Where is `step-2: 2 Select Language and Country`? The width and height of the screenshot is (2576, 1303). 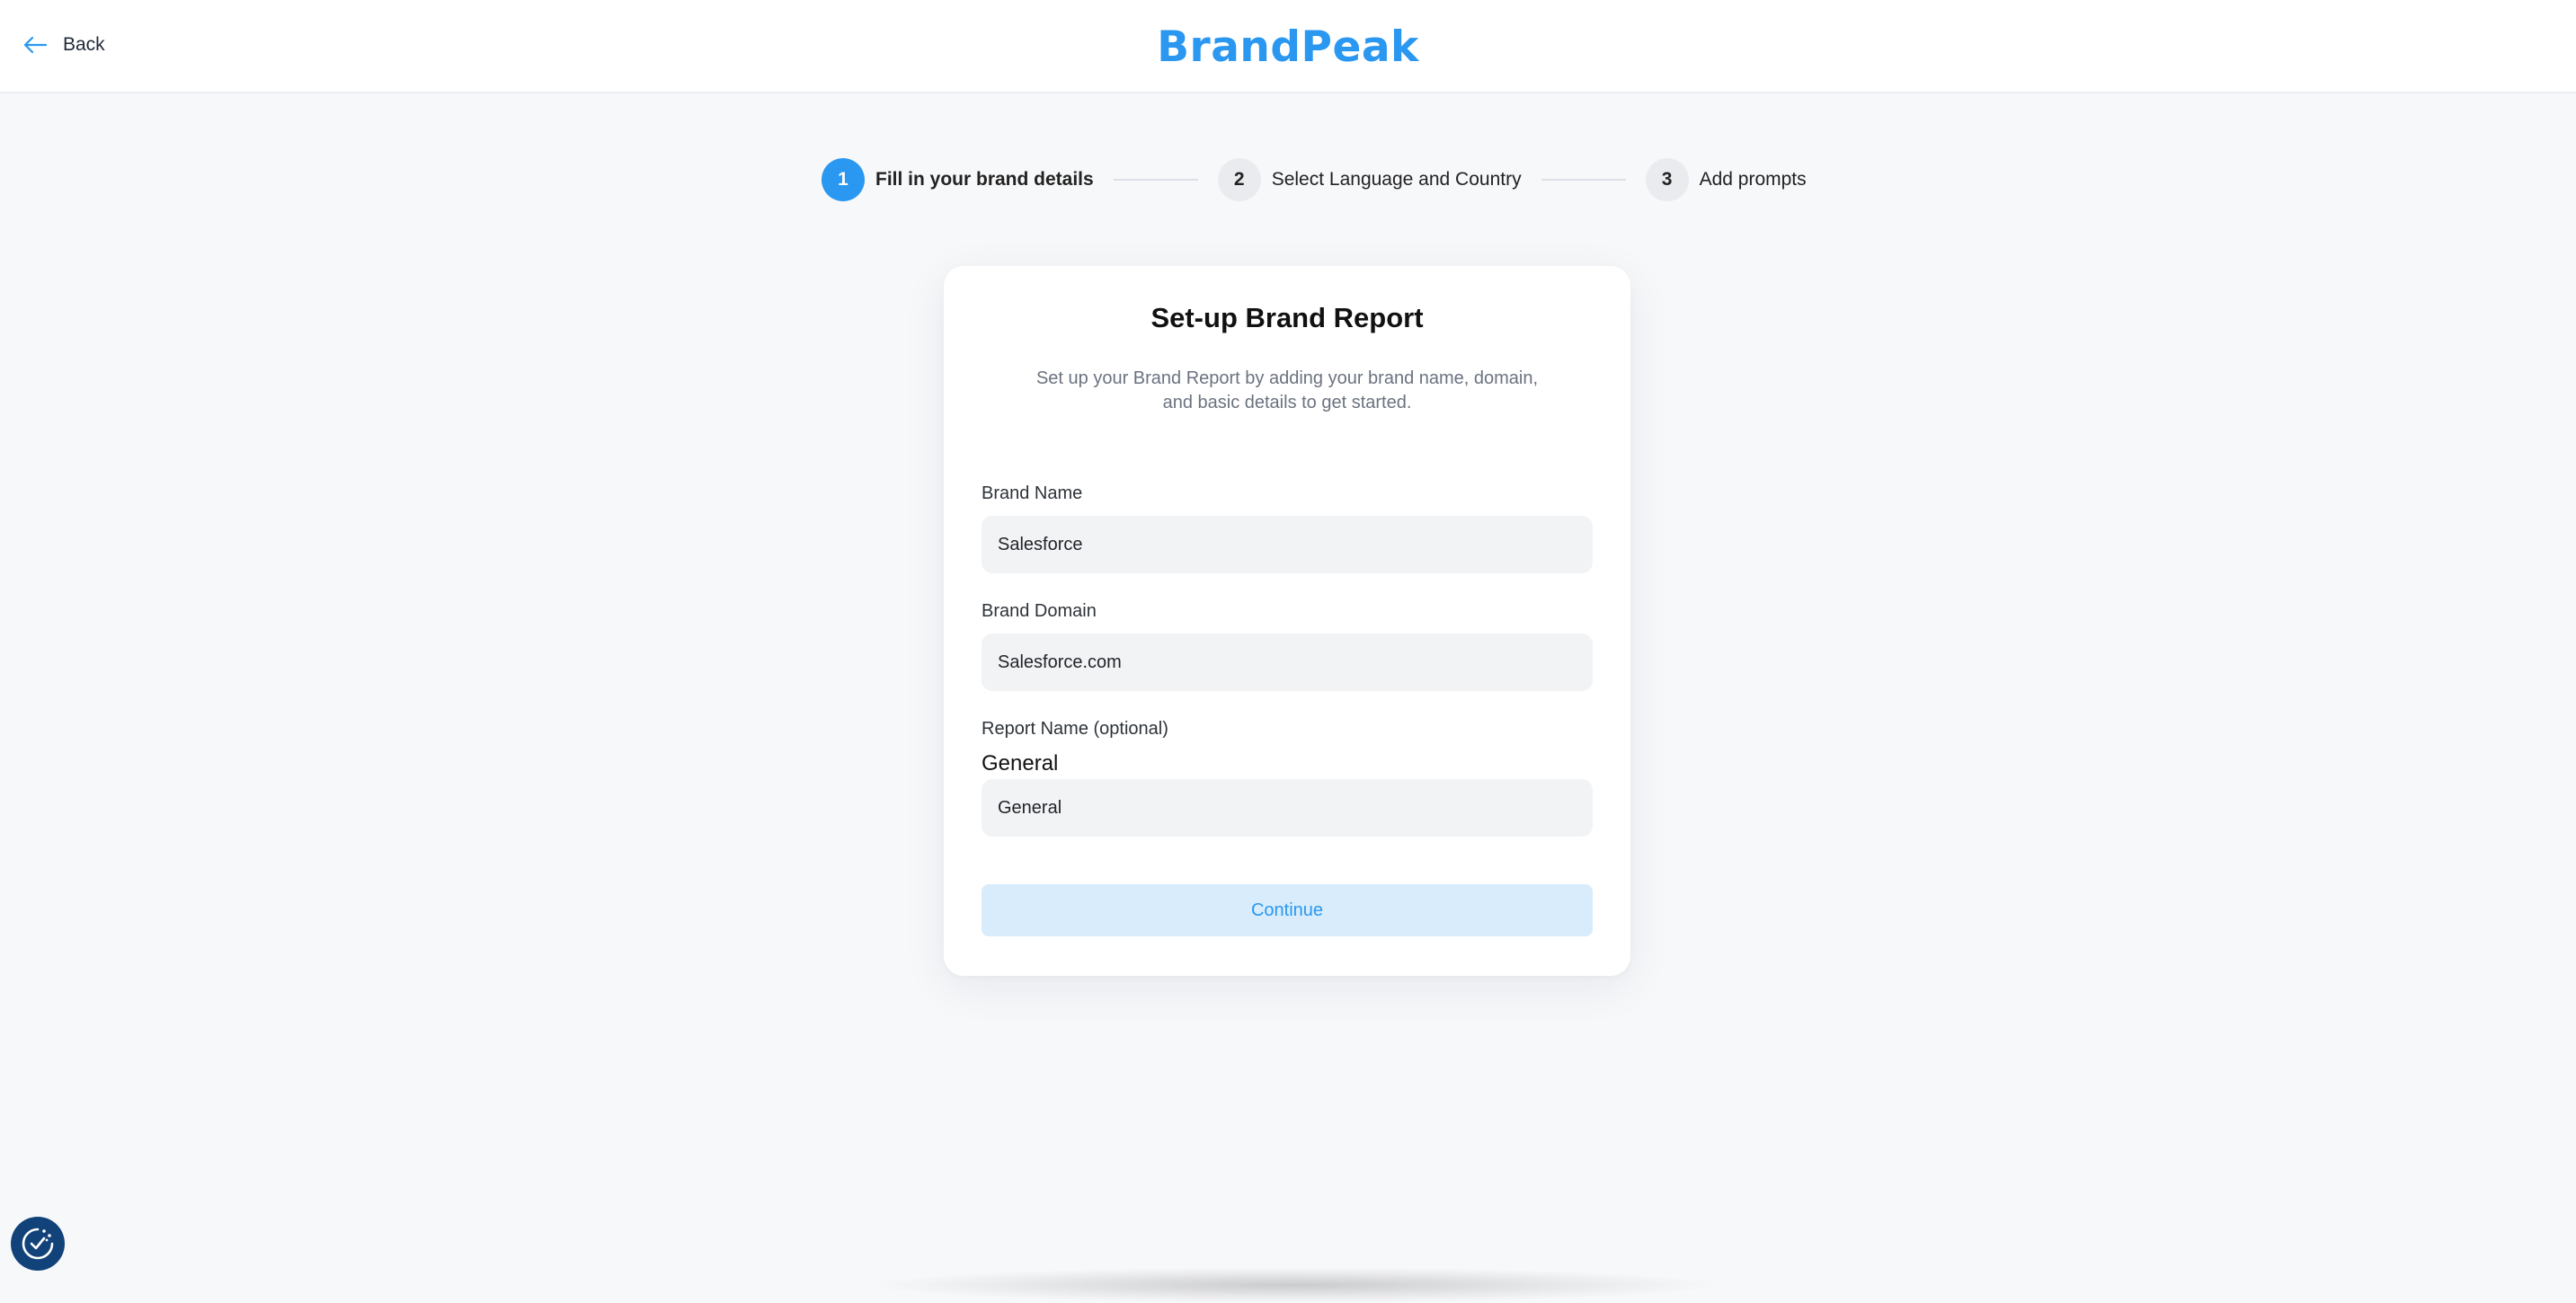
step-2: 2 Select Language and Country is located at coordinates (1369, 179).